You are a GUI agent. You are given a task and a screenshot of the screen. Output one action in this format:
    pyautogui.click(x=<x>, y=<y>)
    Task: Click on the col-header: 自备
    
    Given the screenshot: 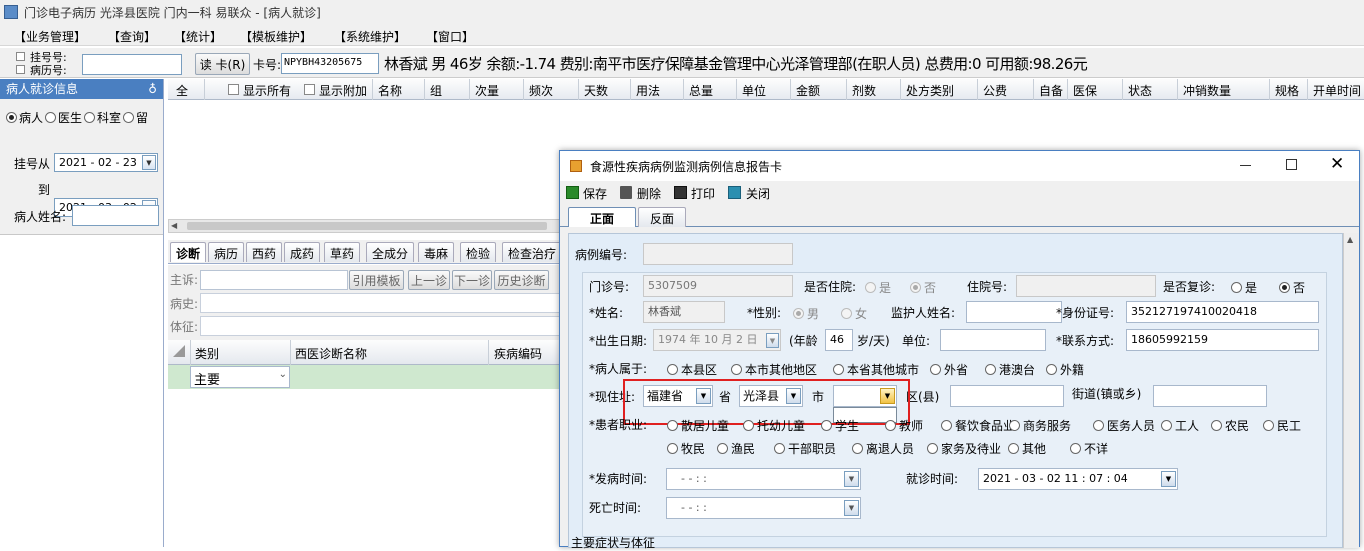 What is the action you would take?
    pyautogui.click(x=1051, y=90)
    